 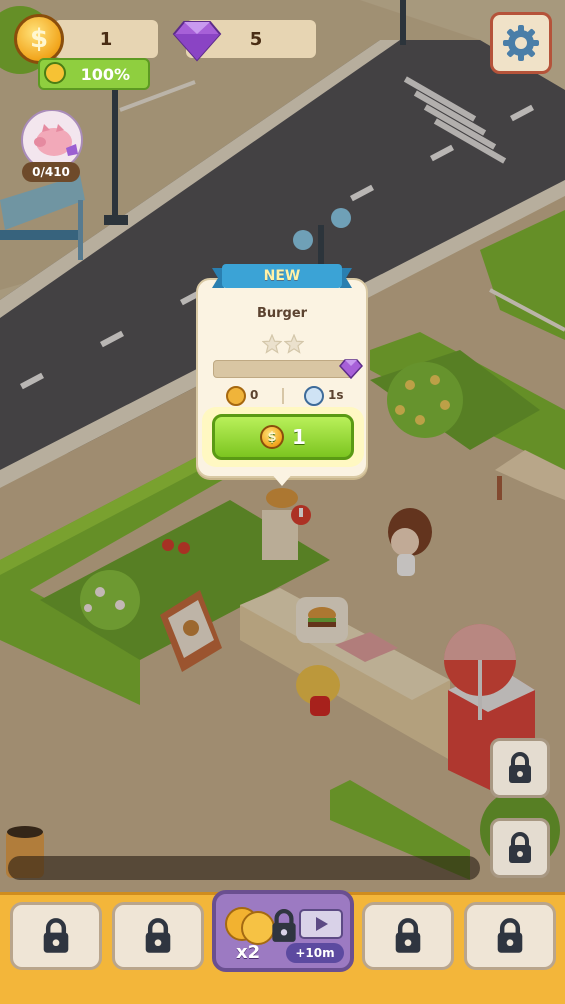 What do you see at coordinates (321, 924) in the screenshot?
I see `video-icon` at bounding box center [321, 924].